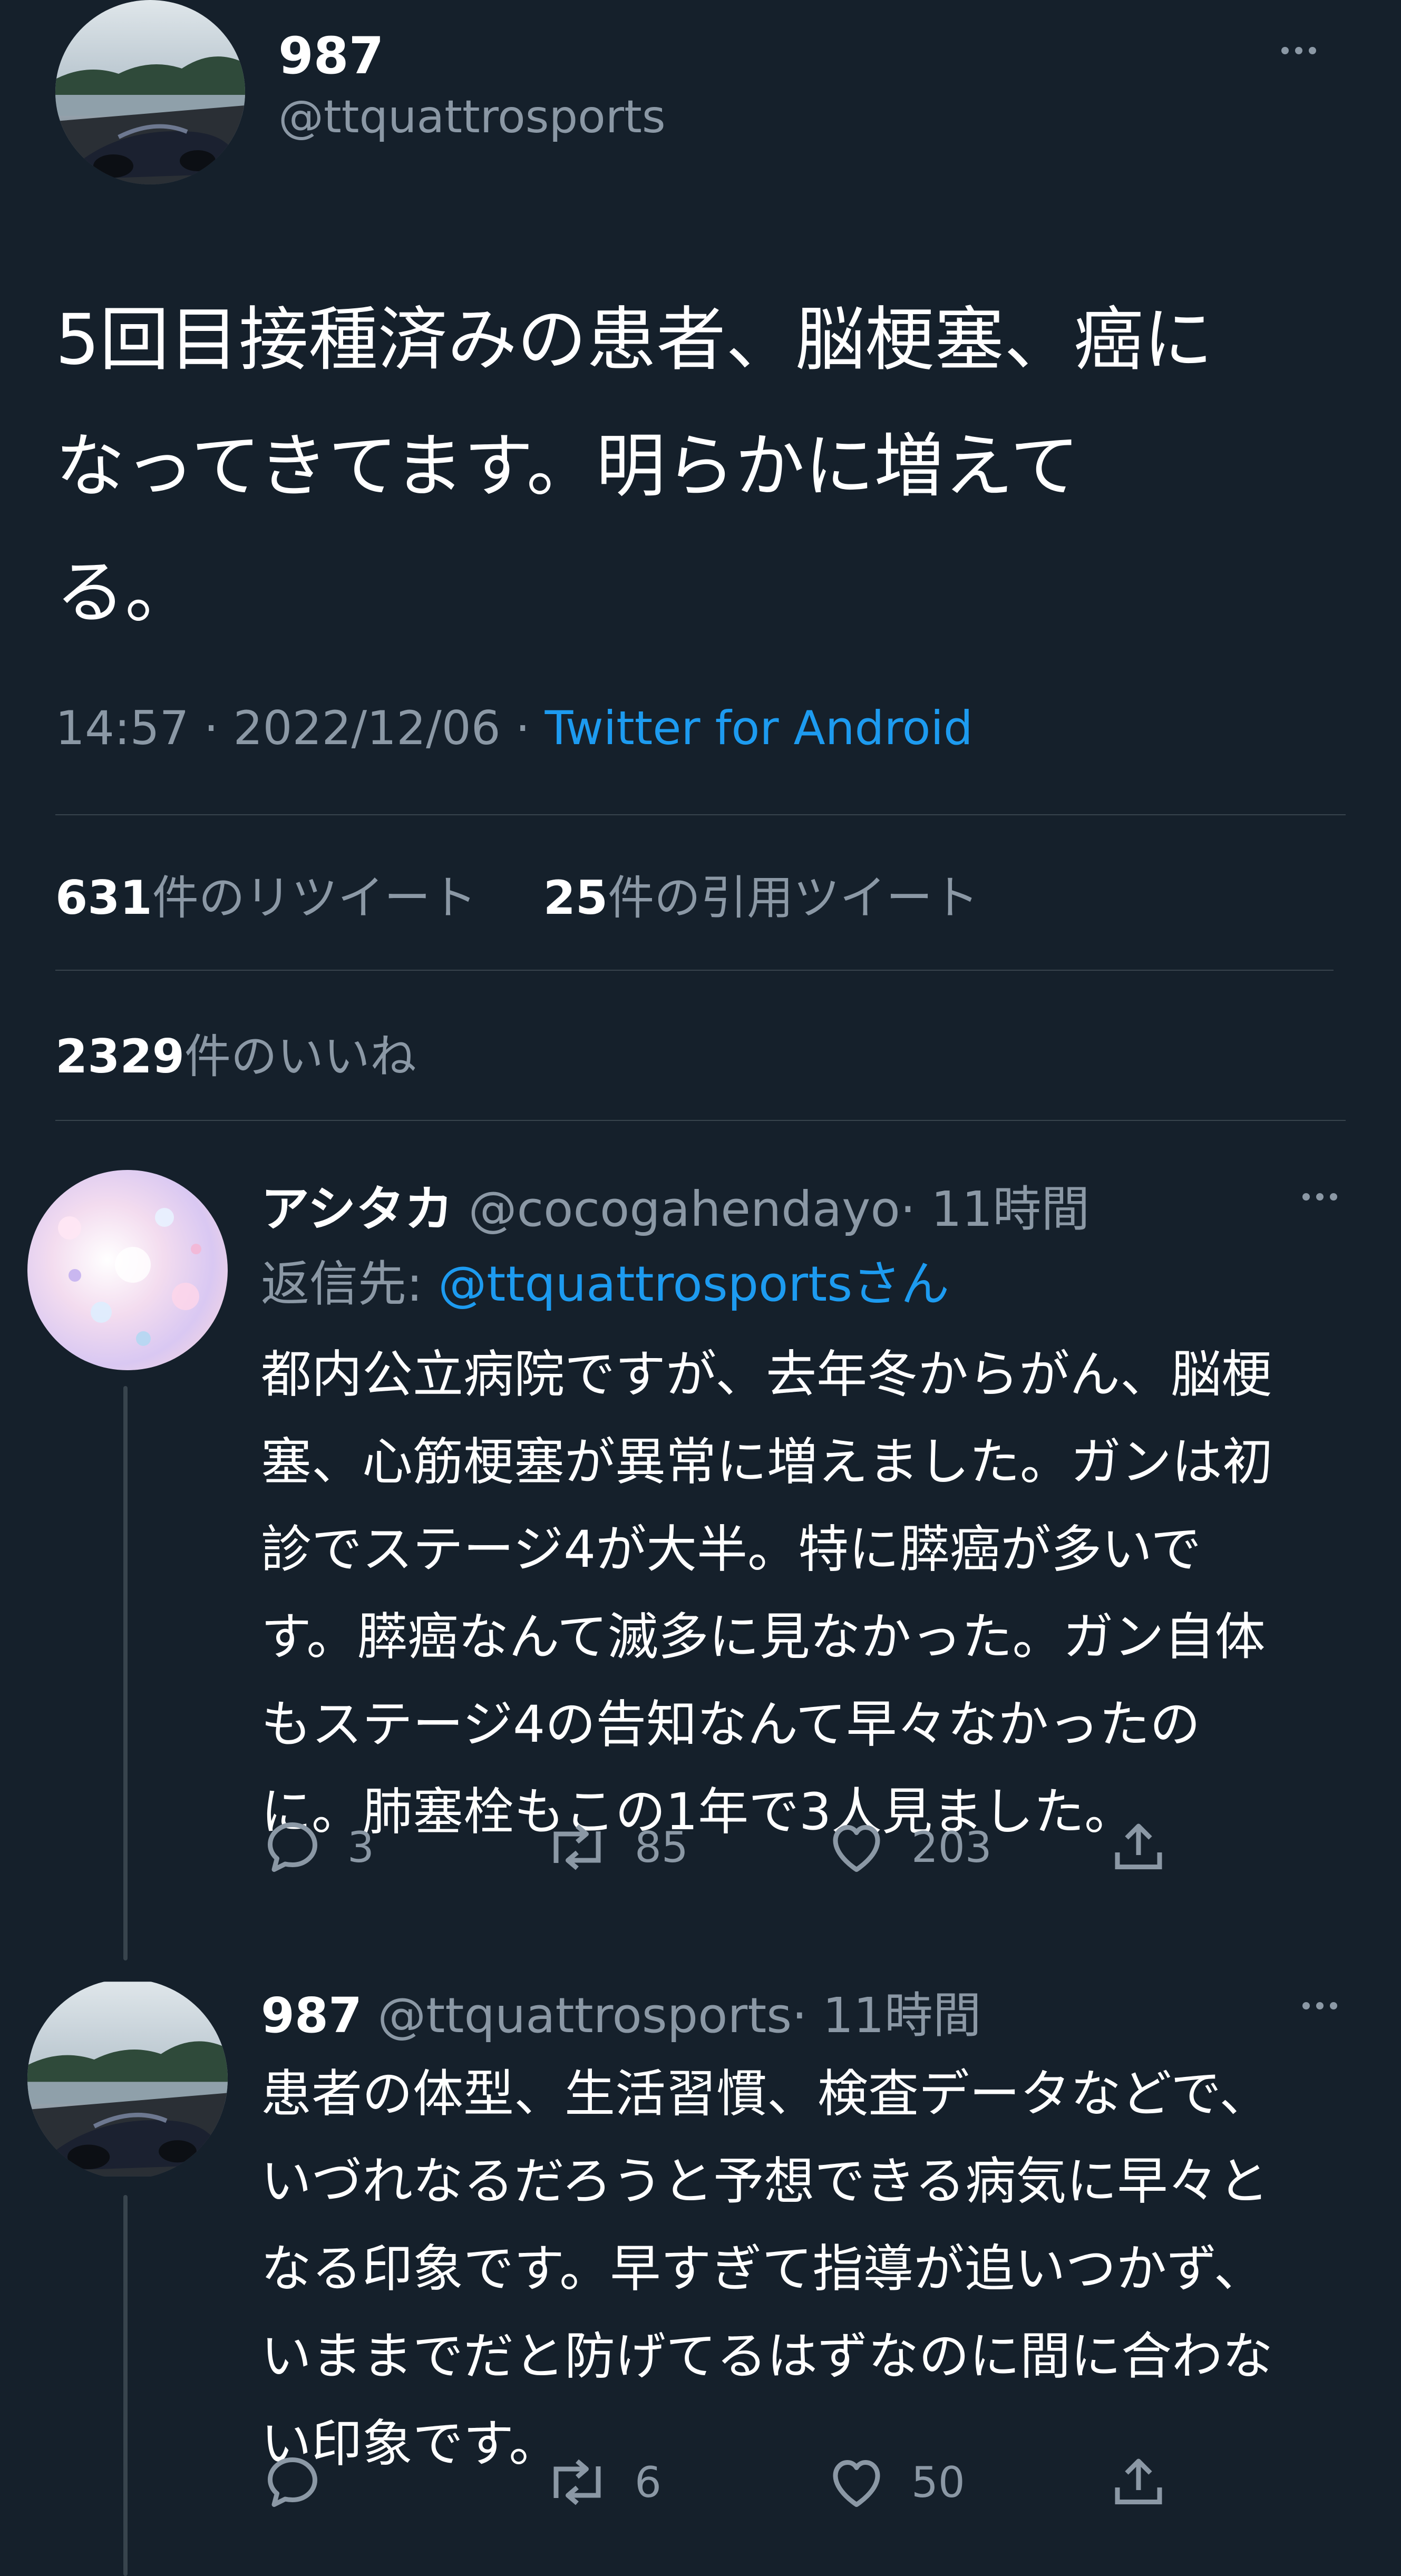 The image size is (1401, 2576). Describe the element at coordinates (567, 466) in the screenshot. I see `tweet-text-line: なってきてます。明らかに増えて` at that location.